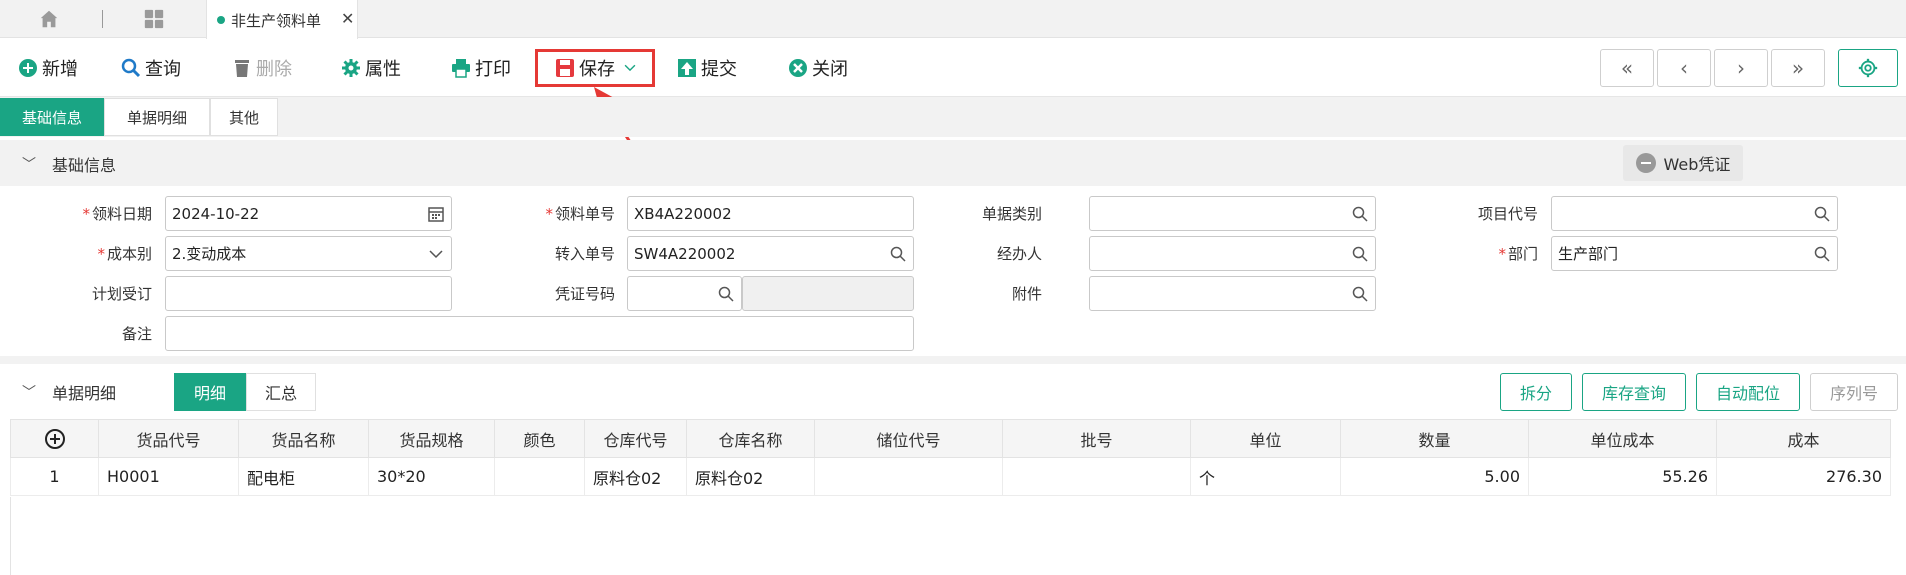  I want to click on save-button: 保存, so click(598, 68).